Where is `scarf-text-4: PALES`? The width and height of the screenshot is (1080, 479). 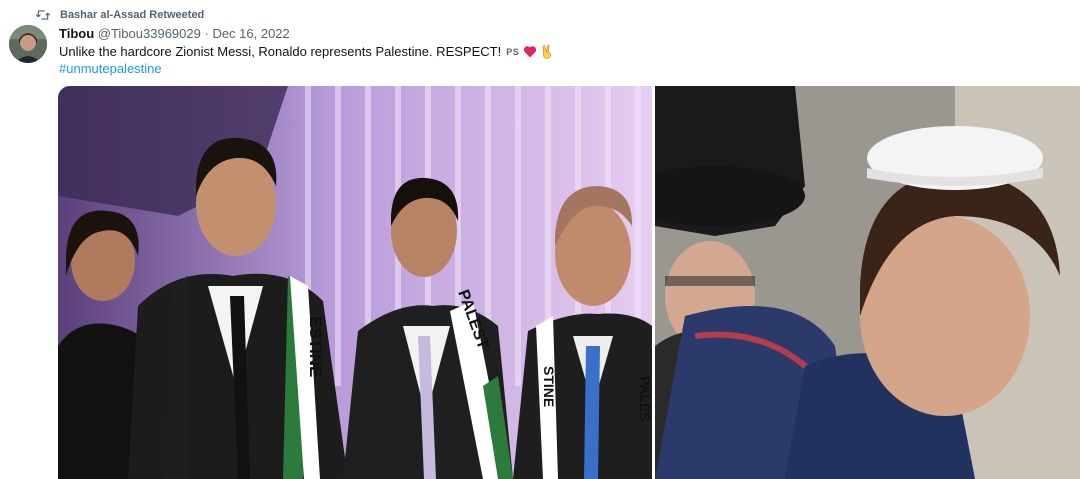
scarf-text-4: PALES is located at coordinates (644, 399).